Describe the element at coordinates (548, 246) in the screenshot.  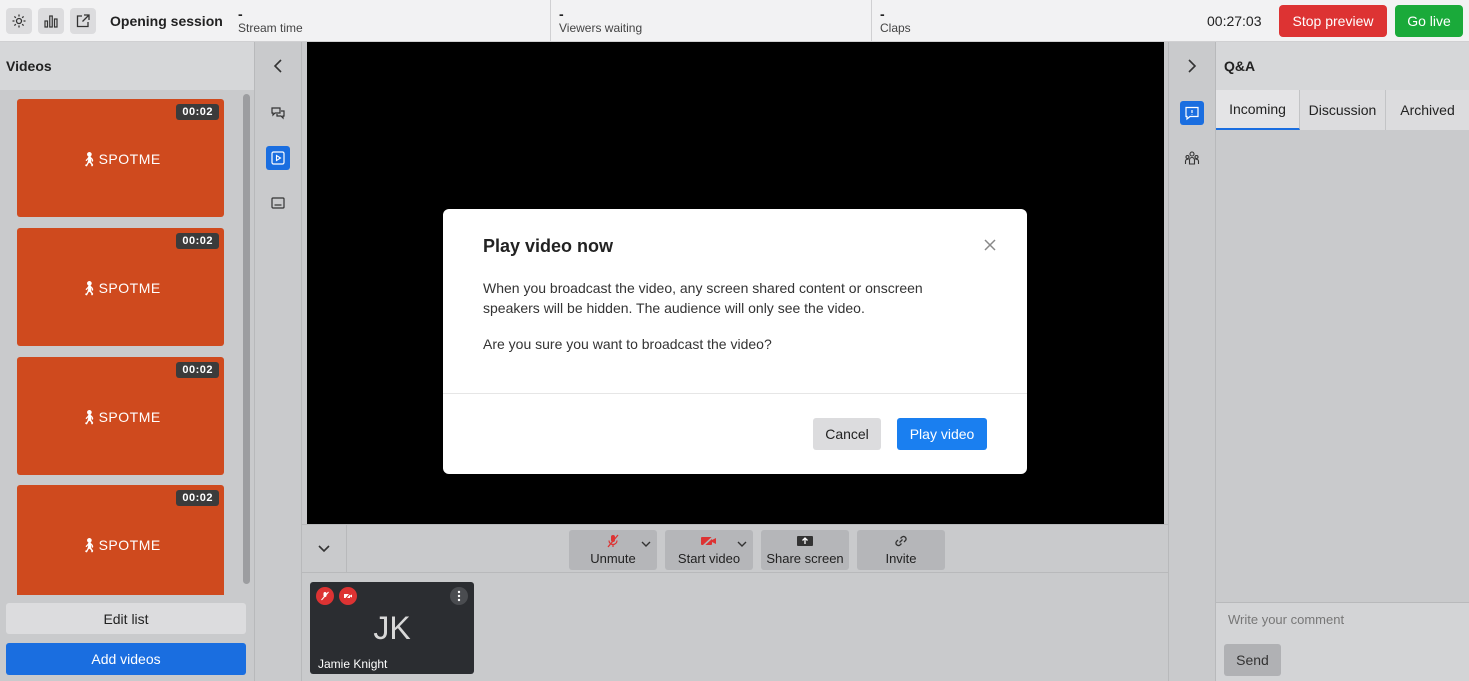
I see `dialog-title: Play video now` at that location.